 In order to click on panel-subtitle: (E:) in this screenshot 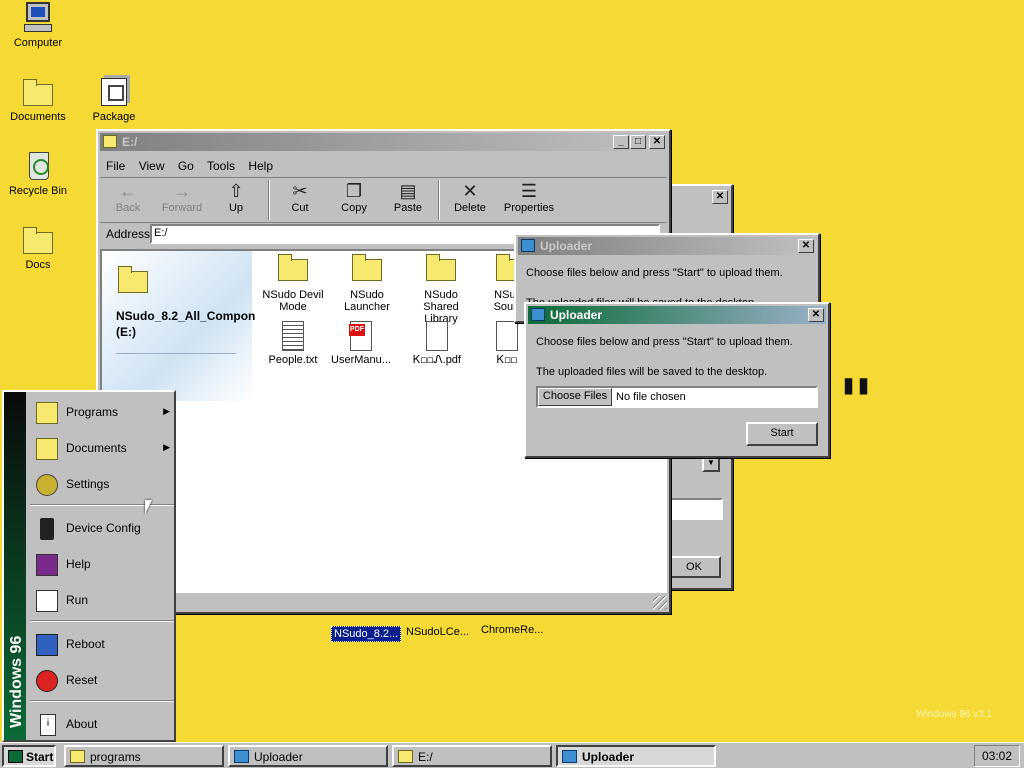, I will do `click(126, 332)`.